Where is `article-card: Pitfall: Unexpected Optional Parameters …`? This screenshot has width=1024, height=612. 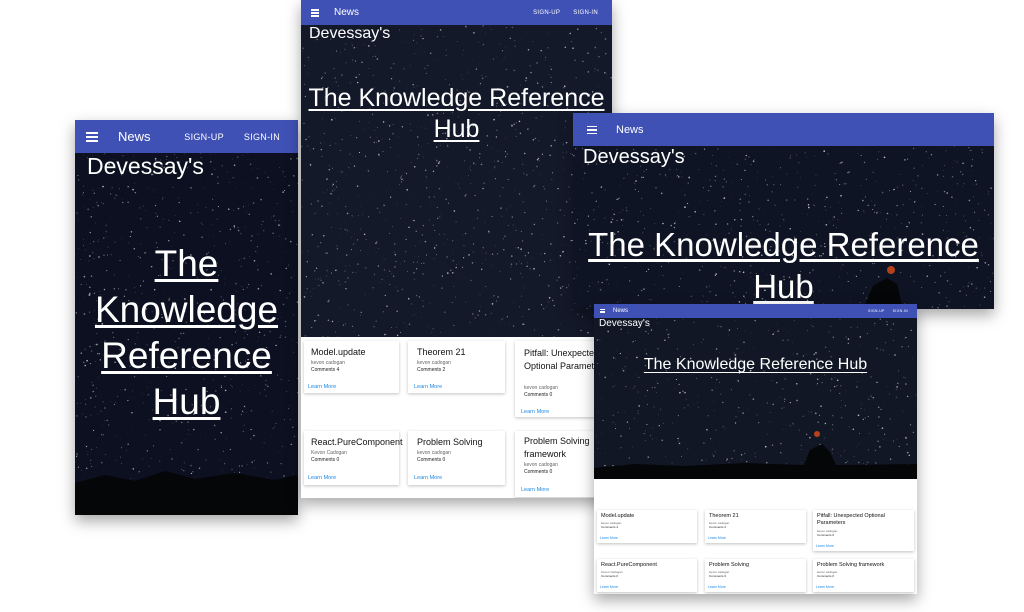
article-card: Pitfall: Unexpected Optional Parameters … is located at coordinates (863, 530).